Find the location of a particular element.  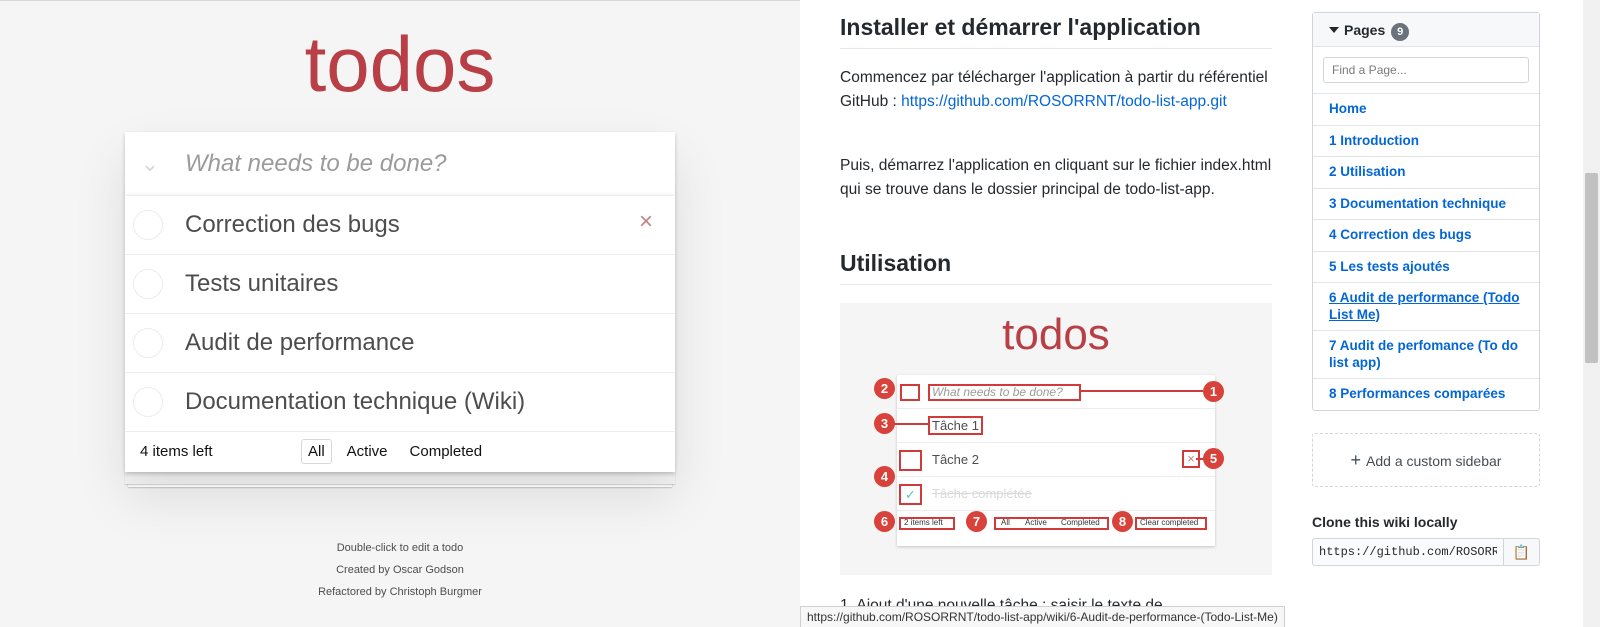

screenshot-task2-row: Tâche 2 × is located at coordinates (1056, 460).